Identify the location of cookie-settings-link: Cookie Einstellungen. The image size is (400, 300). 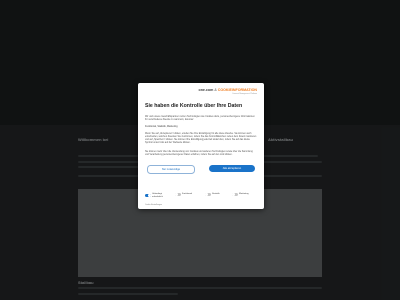
(153, 205).